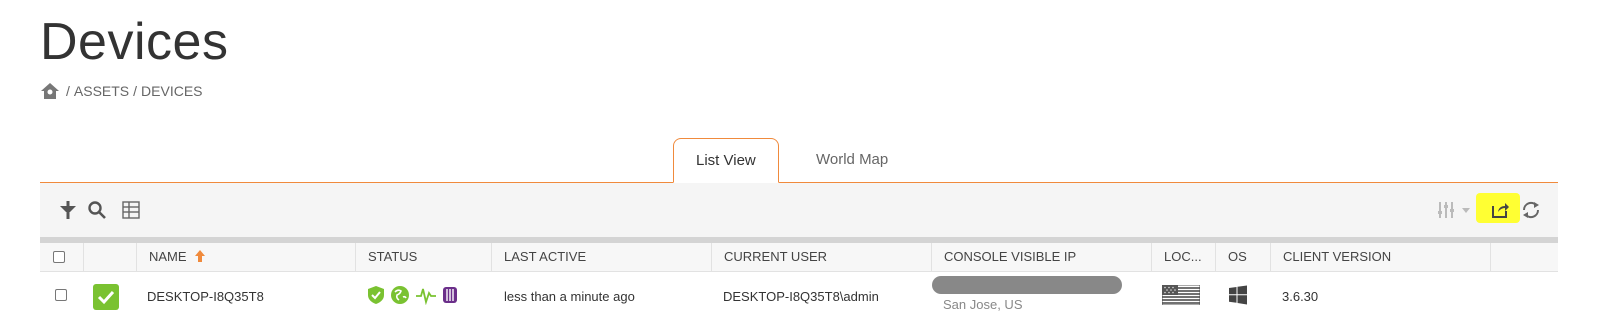 This screenshot has width=1618, height=325. Describe the element at coordinates (1243, 257) in the screenshot. I see `header-os: OS` at that location.